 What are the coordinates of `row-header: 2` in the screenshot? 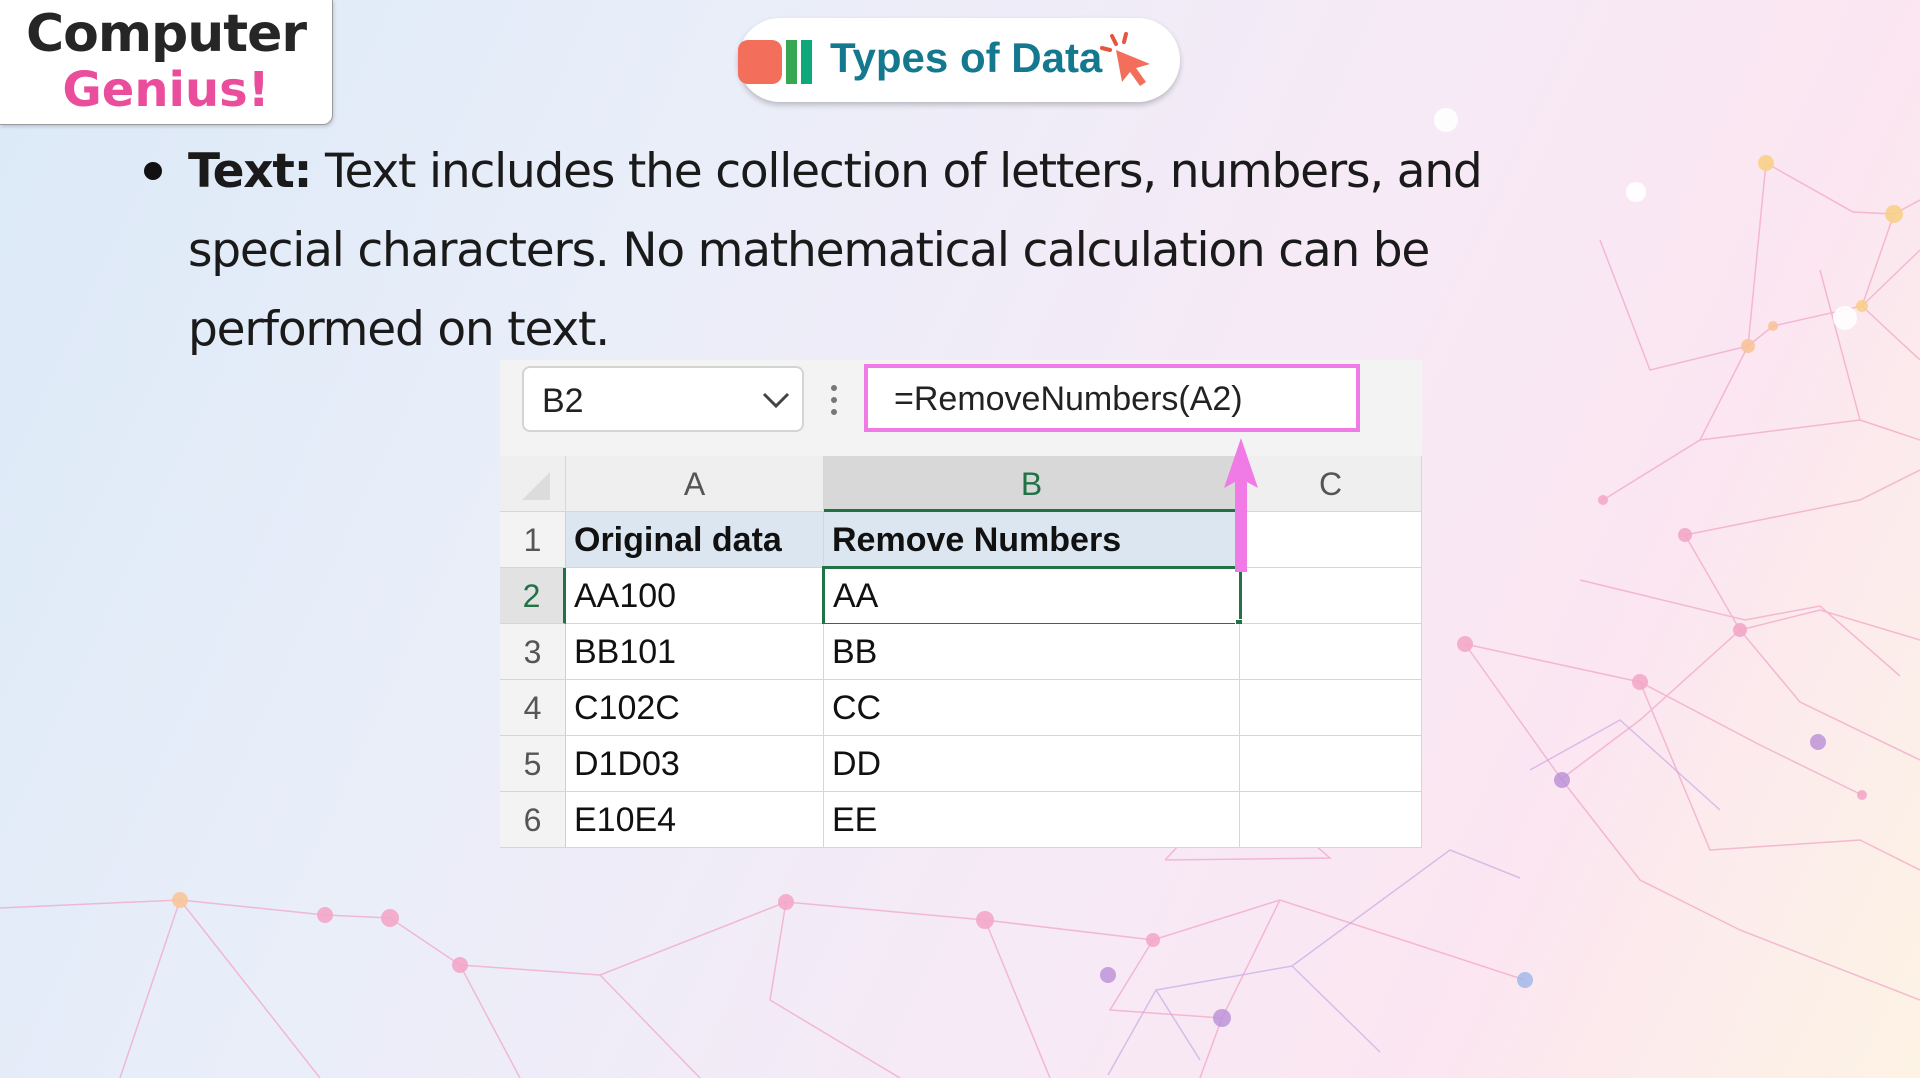 It's located at (533, 596).